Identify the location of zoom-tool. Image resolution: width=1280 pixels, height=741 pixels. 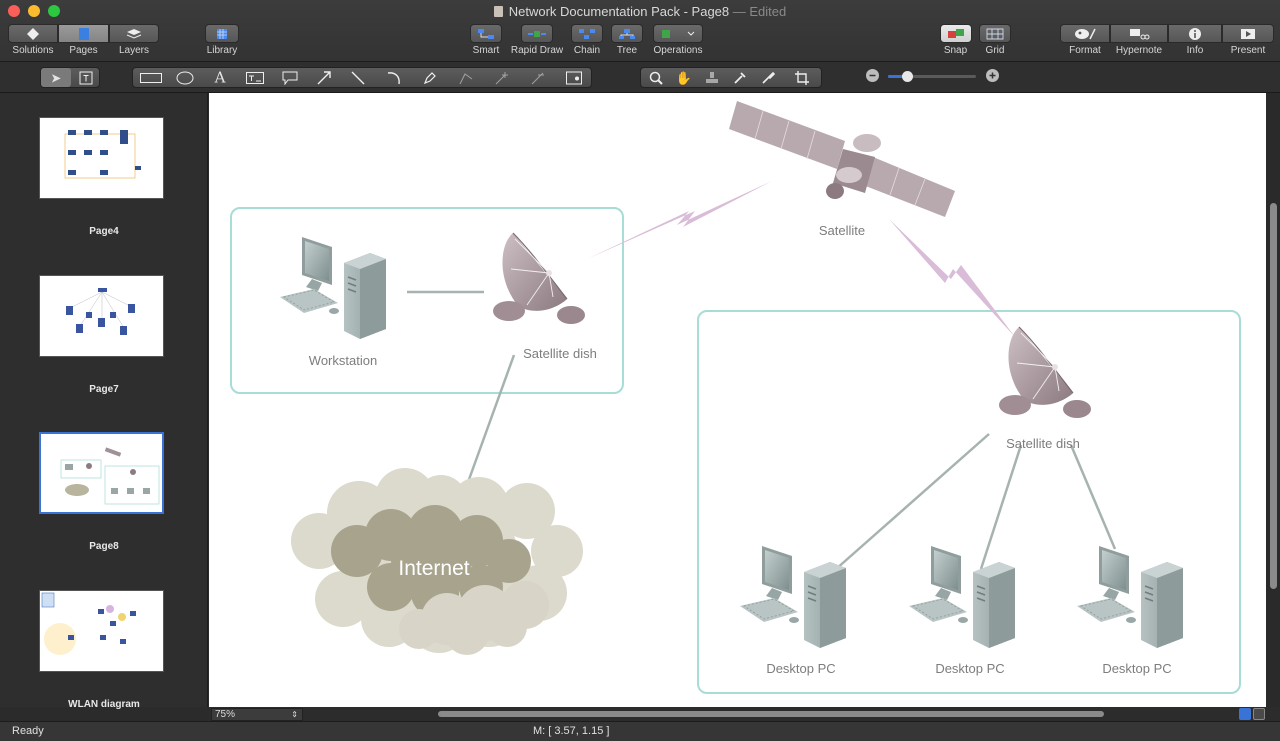
(656, 77).